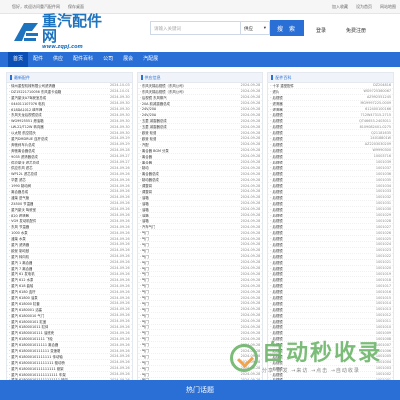  What do you see at coordinates (37, 362) in the screenshot?
I see `list-item-title: · 重汽 6180001011111111 驱动桥` at bounding box center [37, 362].